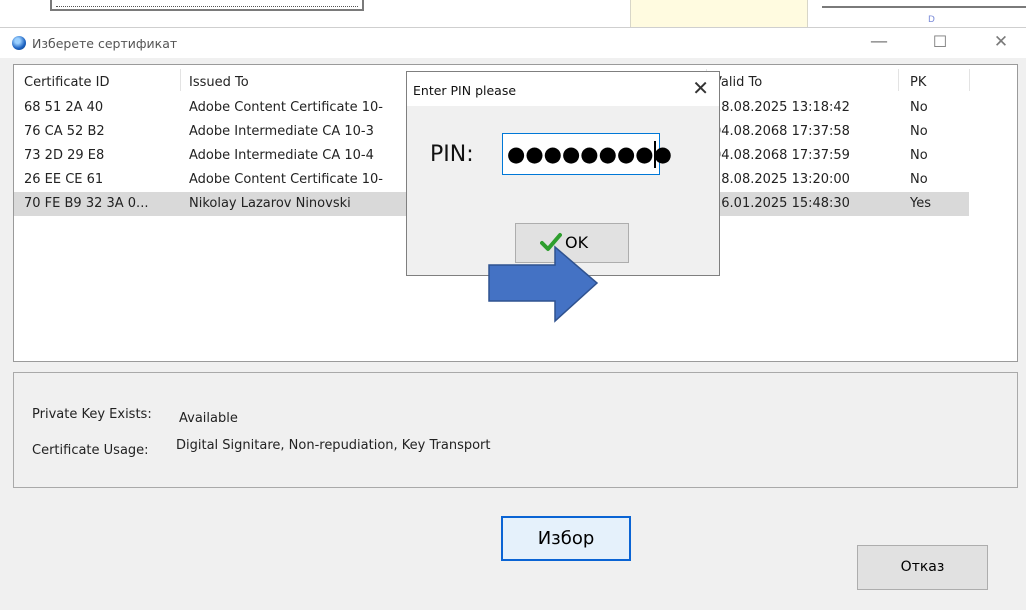  I want to click on background-field, so click(207, 5).